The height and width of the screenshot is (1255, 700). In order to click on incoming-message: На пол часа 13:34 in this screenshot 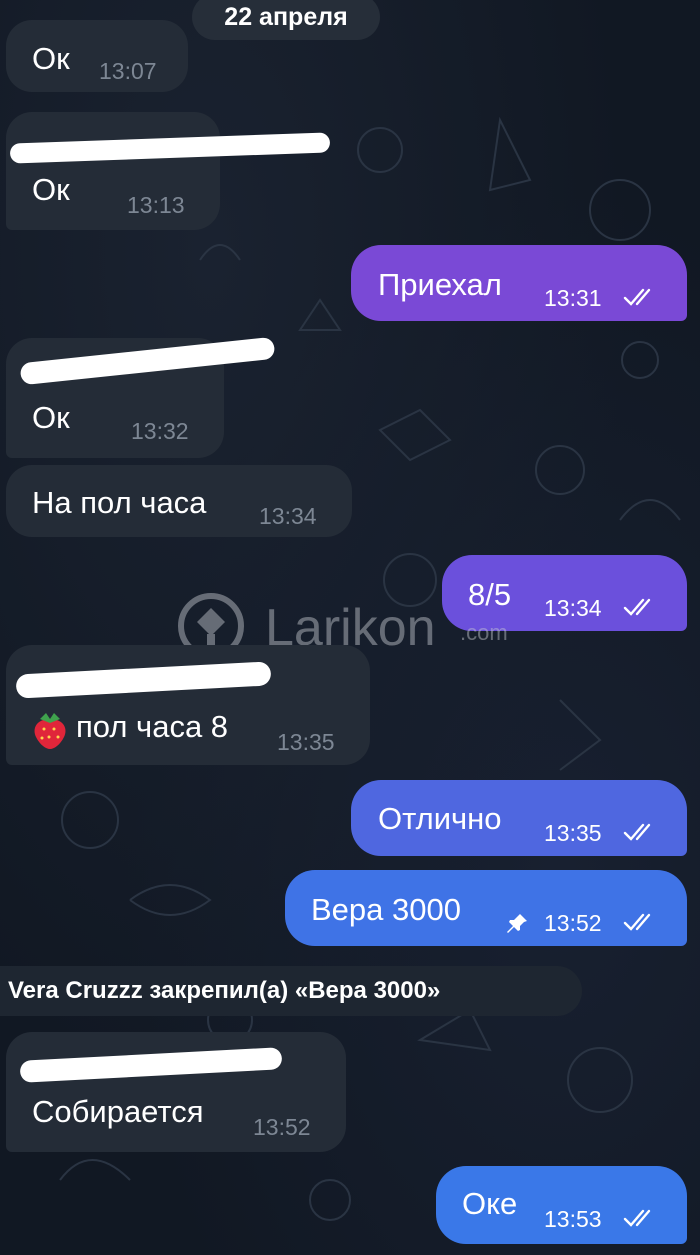, I will do `click(179, 501)`.